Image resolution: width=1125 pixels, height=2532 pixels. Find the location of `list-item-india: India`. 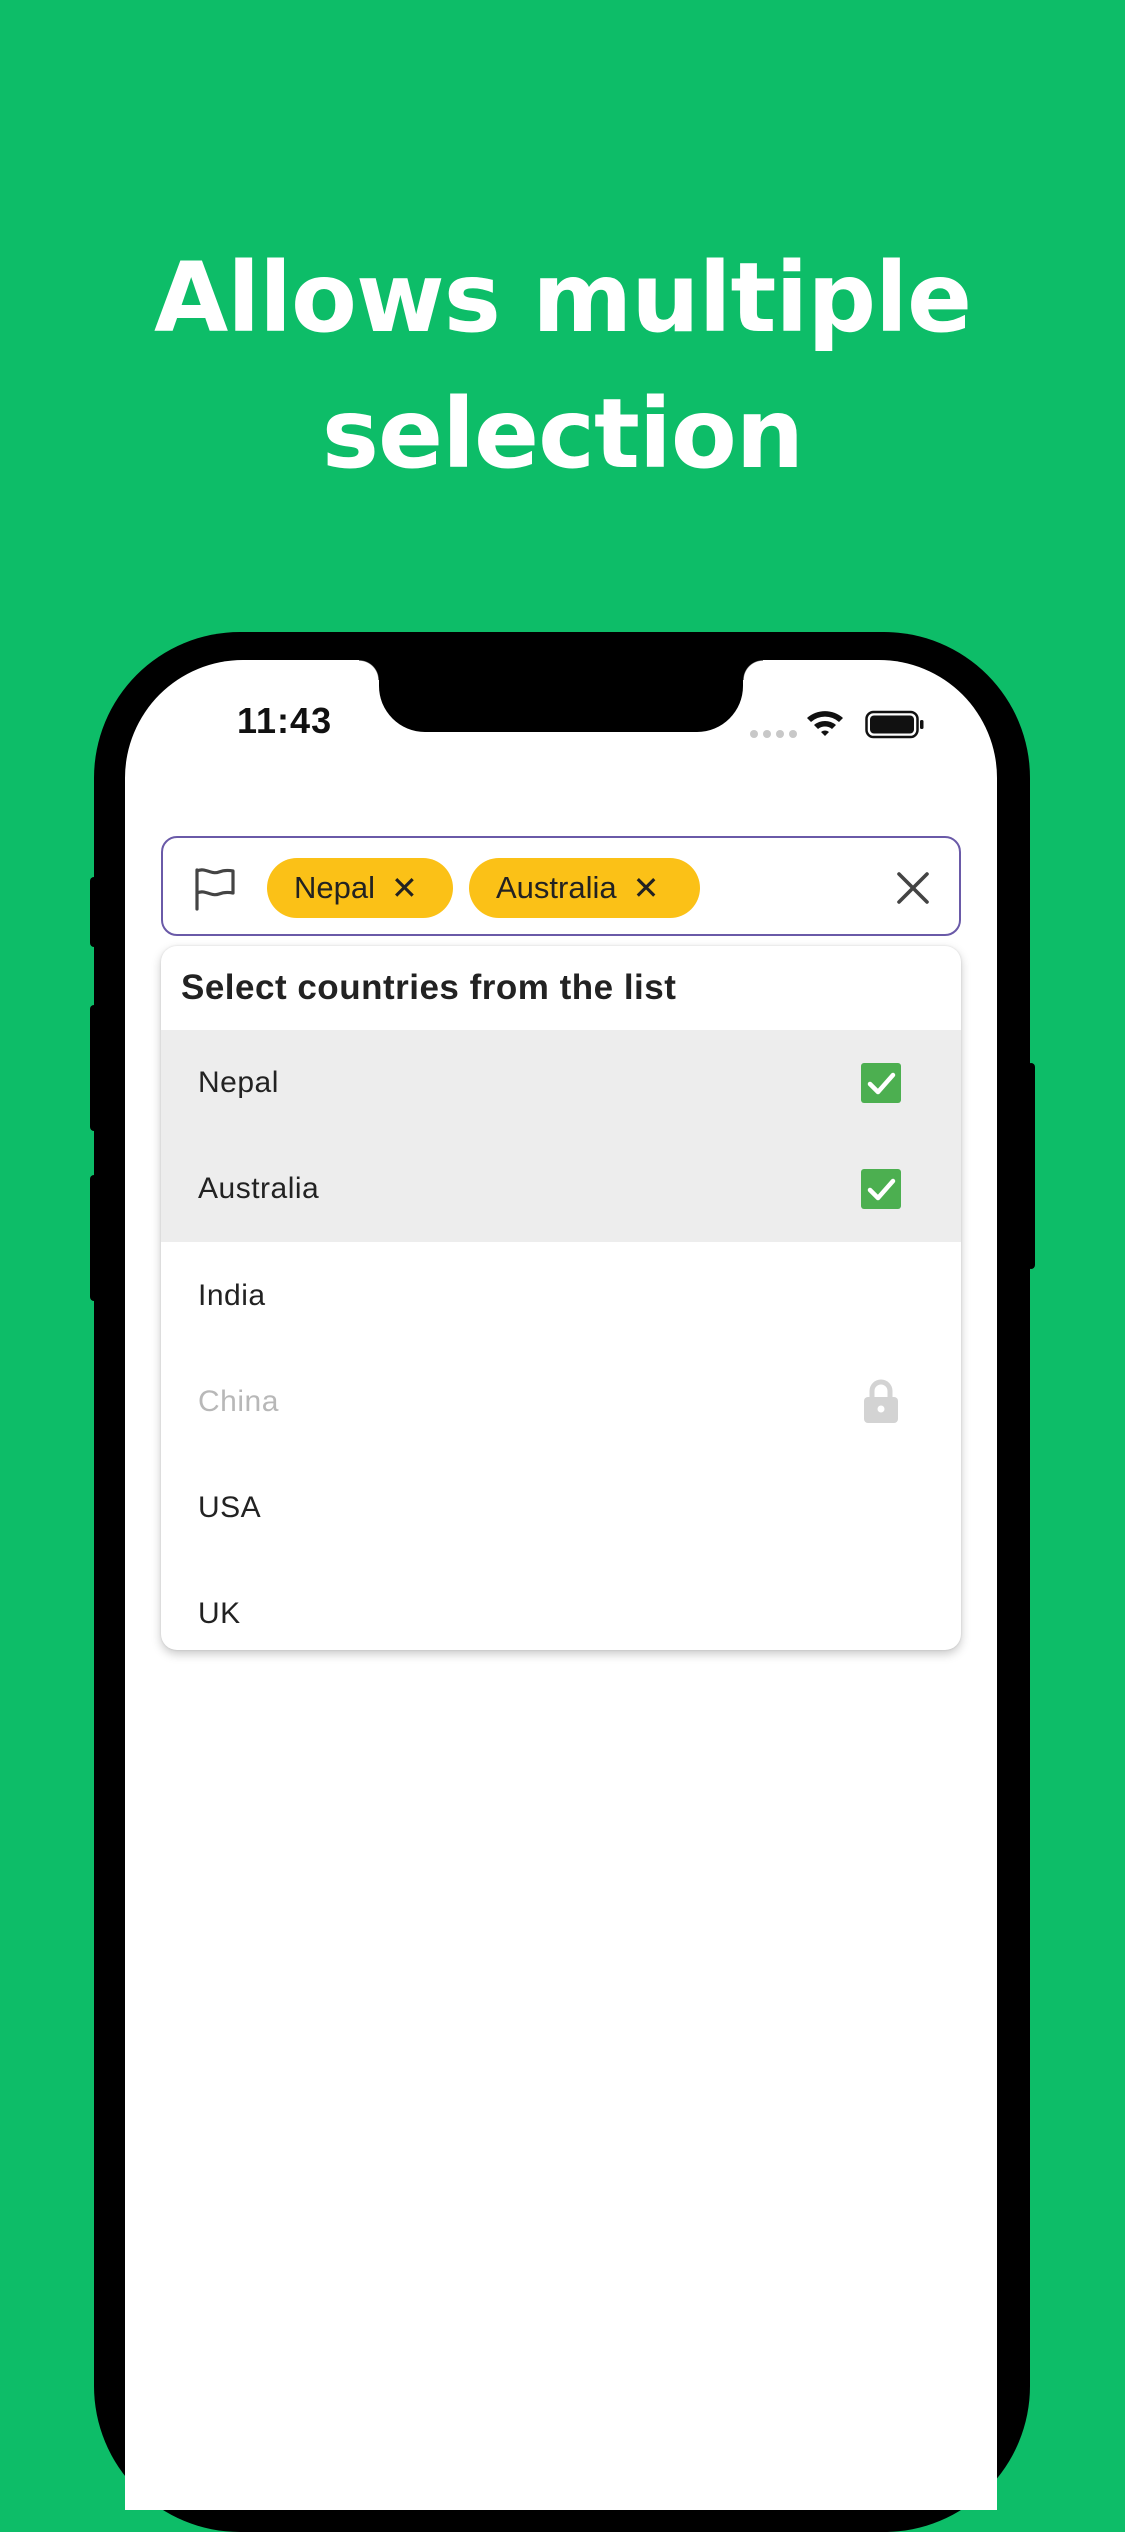

list-item-india: India is located at coordinates (561, 1296).